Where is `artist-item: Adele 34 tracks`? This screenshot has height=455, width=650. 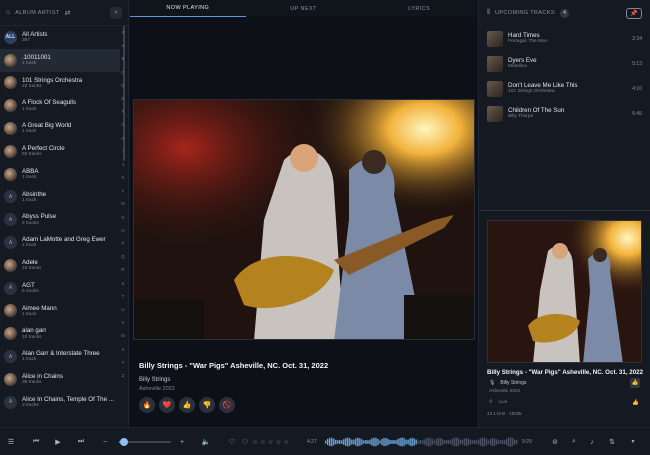 artist-item: Adele 34 tracks is located at coordinates (60, 265).